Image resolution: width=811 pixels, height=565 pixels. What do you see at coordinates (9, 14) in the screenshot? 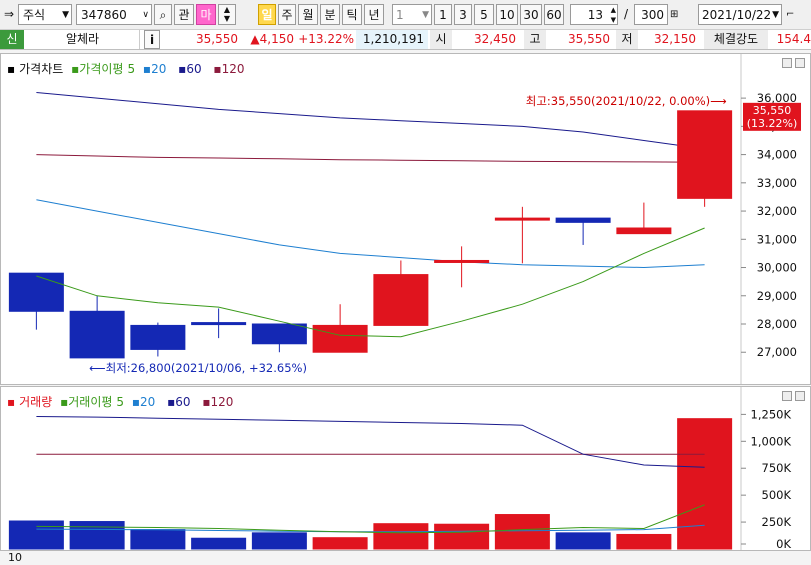
I see `pin-icon: ⇒` at bounding box center [9, 14].